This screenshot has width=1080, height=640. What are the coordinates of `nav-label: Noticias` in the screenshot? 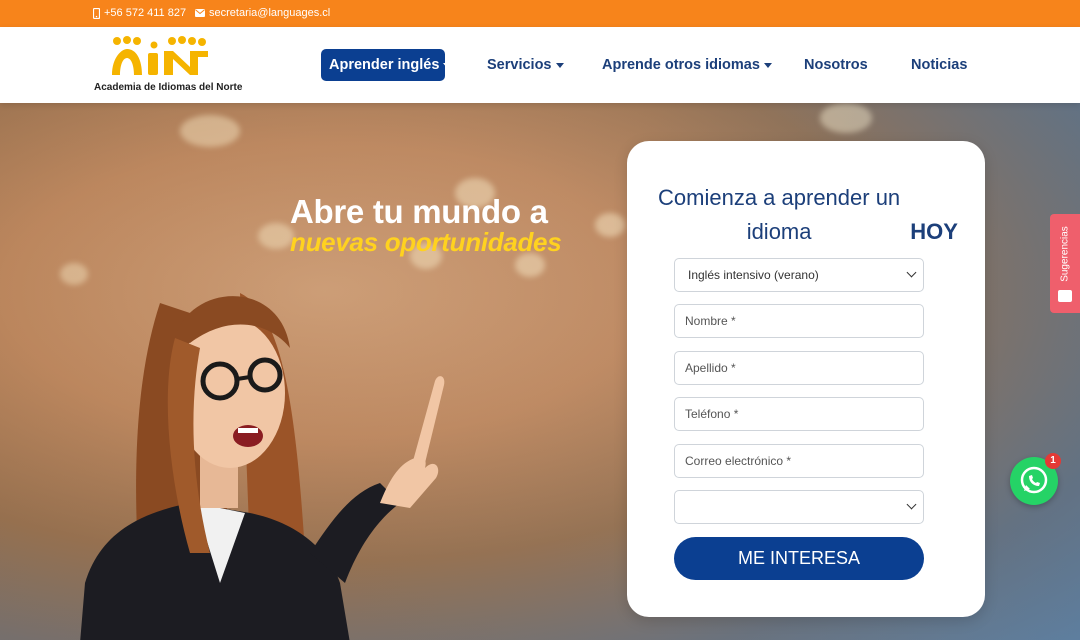 It's located at (939, 65).